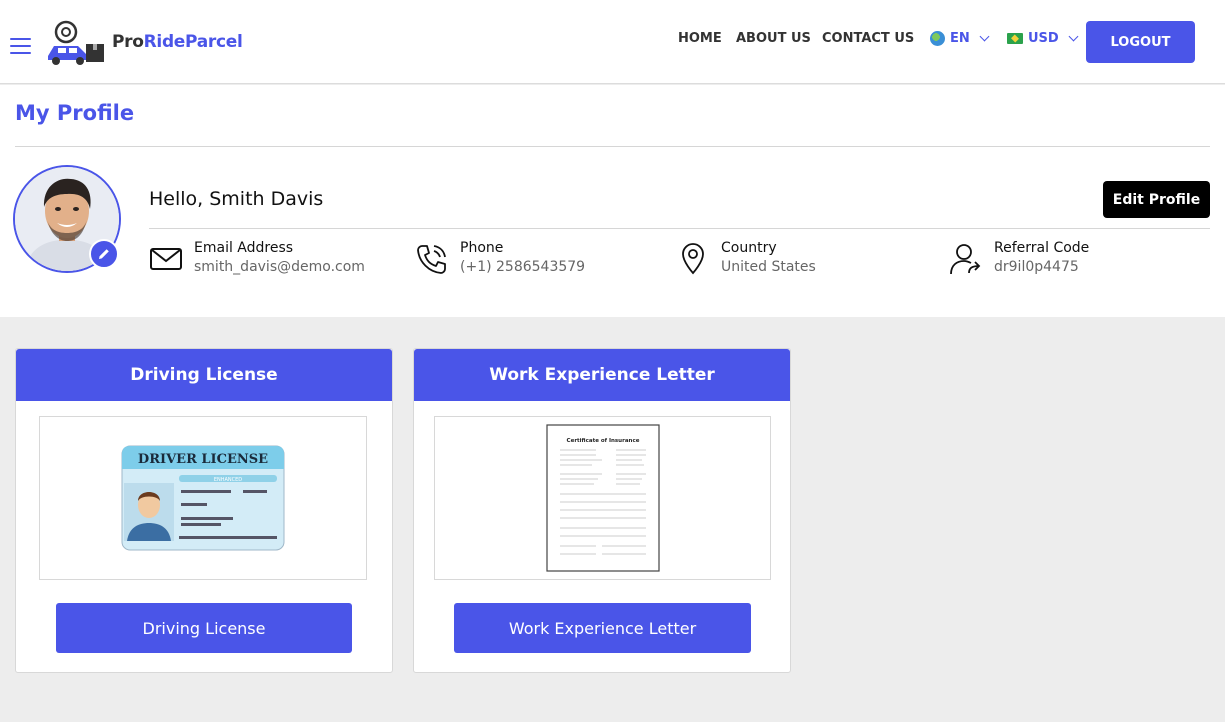 The width and height of the screenshot is (1225, 722). I want to click on referral-info: Referral Code dr9il0p4475, so click(1019, 258).